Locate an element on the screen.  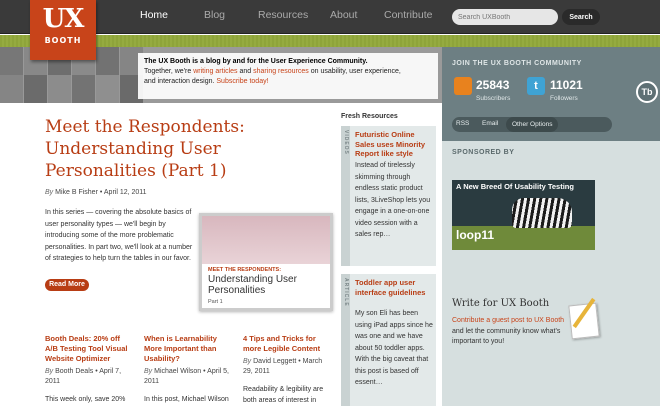
twitter-label: Followers is located at coordinates (564, 98).